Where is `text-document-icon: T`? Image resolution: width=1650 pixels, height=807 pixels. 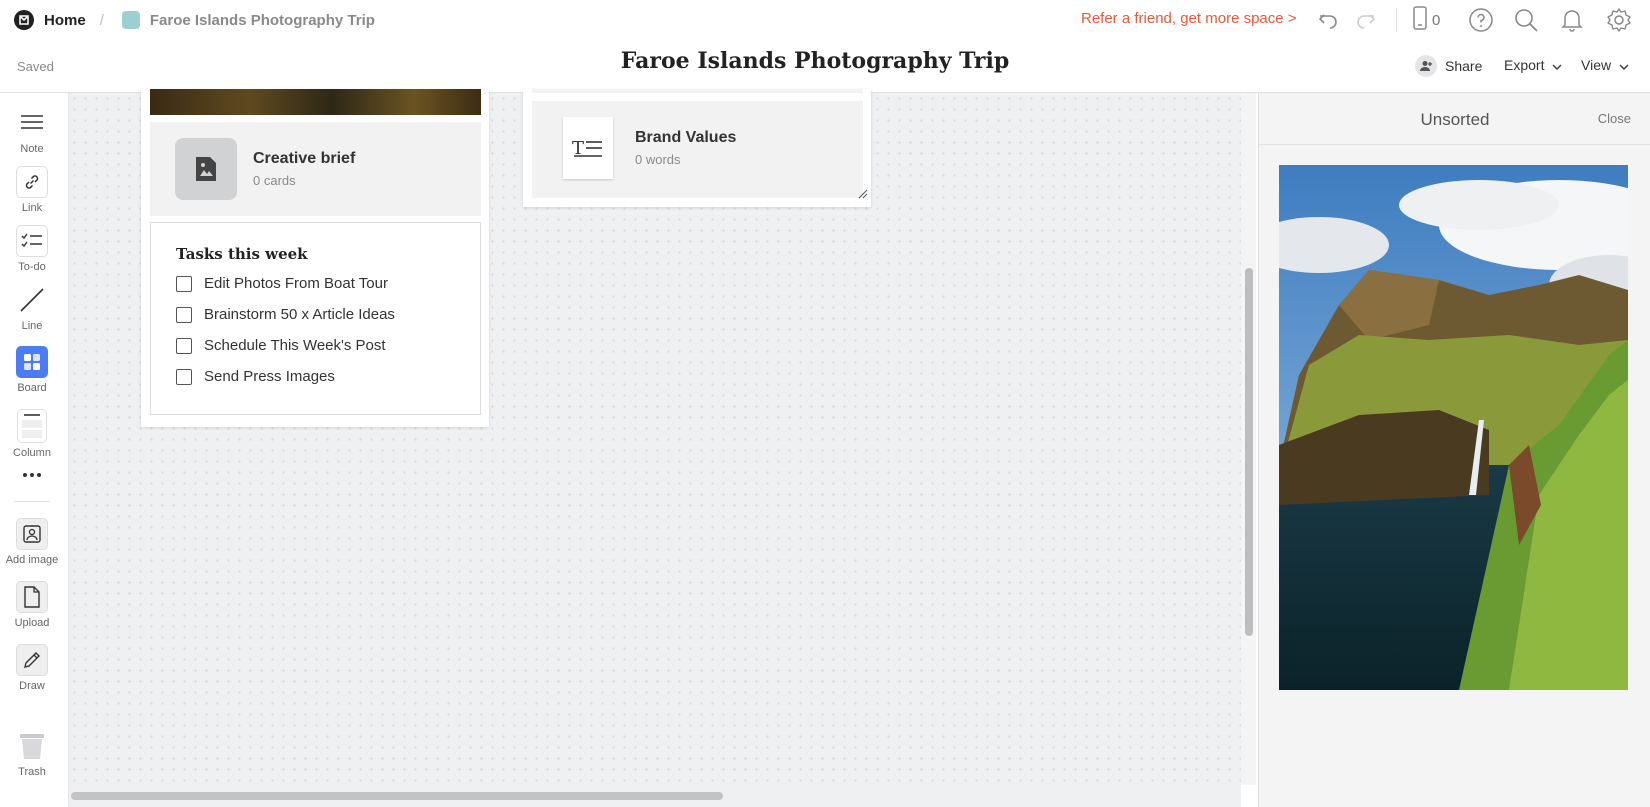
text-document-icon: T is located at coordinates (588, 148).